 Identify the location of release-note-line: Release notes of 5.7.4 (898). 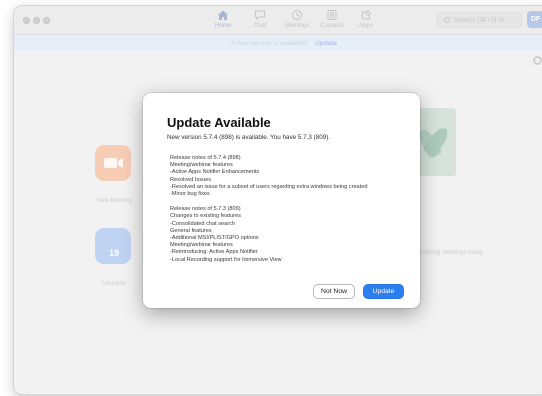
(205, 158).